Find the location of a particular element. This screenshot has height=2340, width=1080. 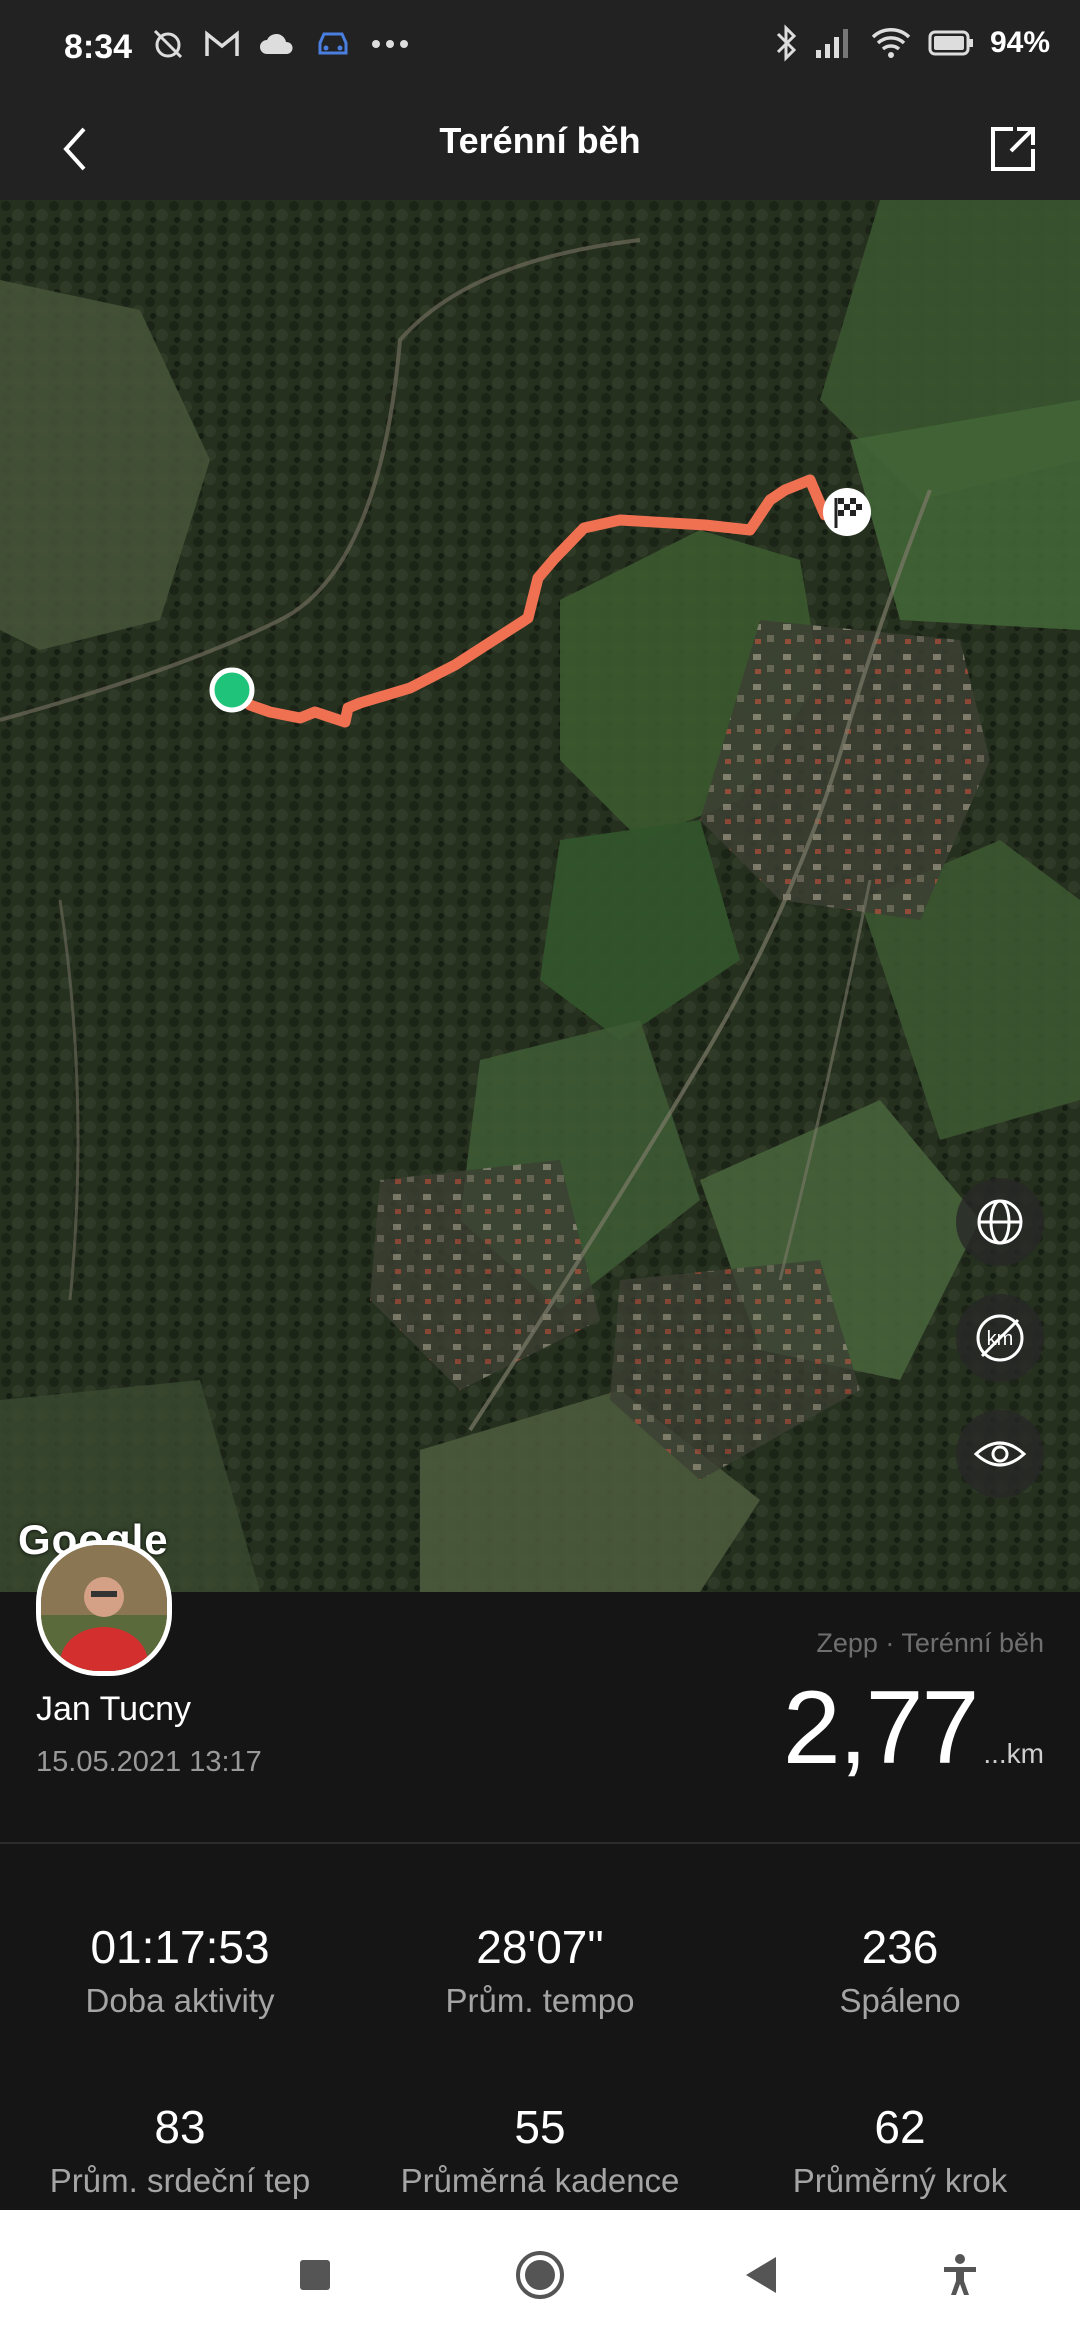

accessibility-icon is located at coordinates (960, 2274).